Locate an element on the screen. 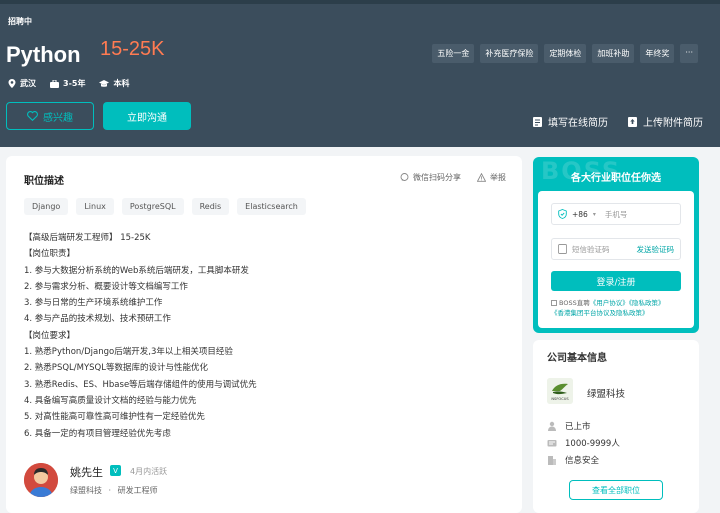 This screenshot has width=720, height=513. upload-resume-link: 上传附件简历 is located at coordinates (665, 121).